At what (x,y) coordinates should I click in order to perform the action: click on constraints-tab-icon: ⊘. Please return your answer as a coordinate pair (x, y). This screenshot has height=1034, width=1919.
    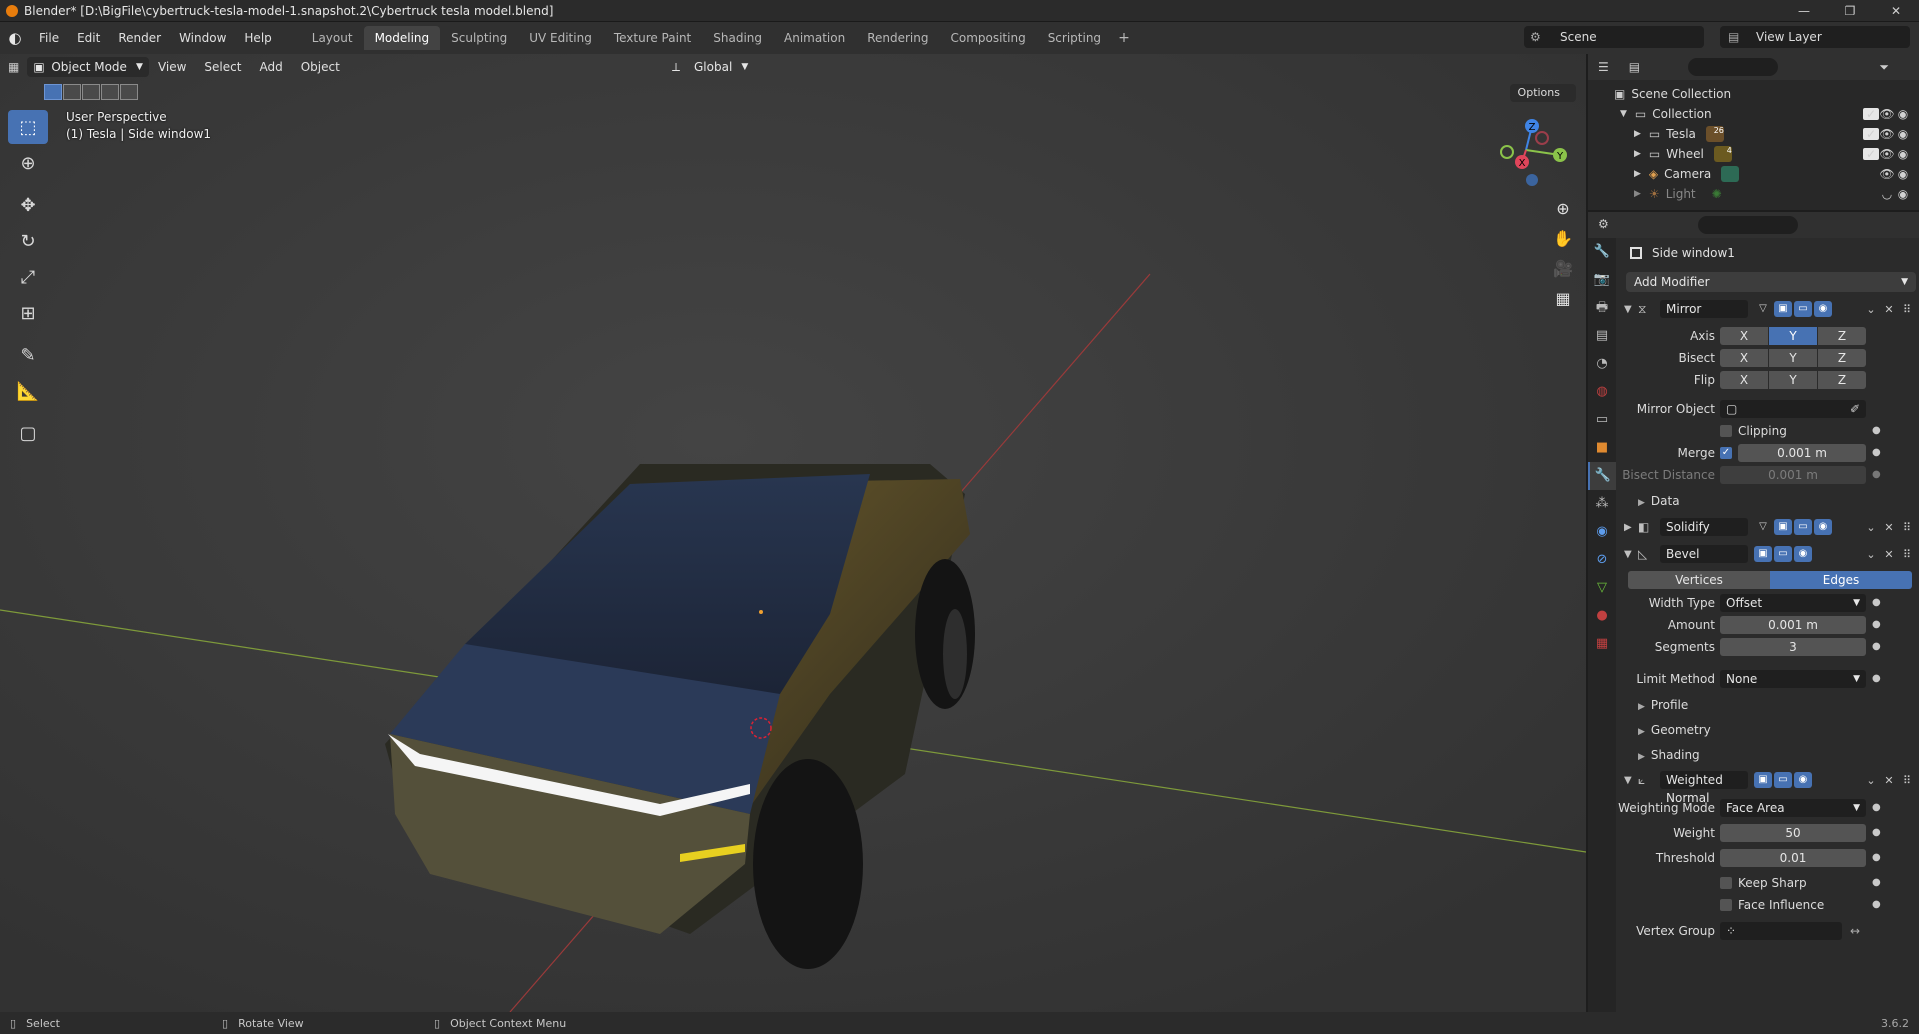
    Looking at the image, I should click on (1602, 560).